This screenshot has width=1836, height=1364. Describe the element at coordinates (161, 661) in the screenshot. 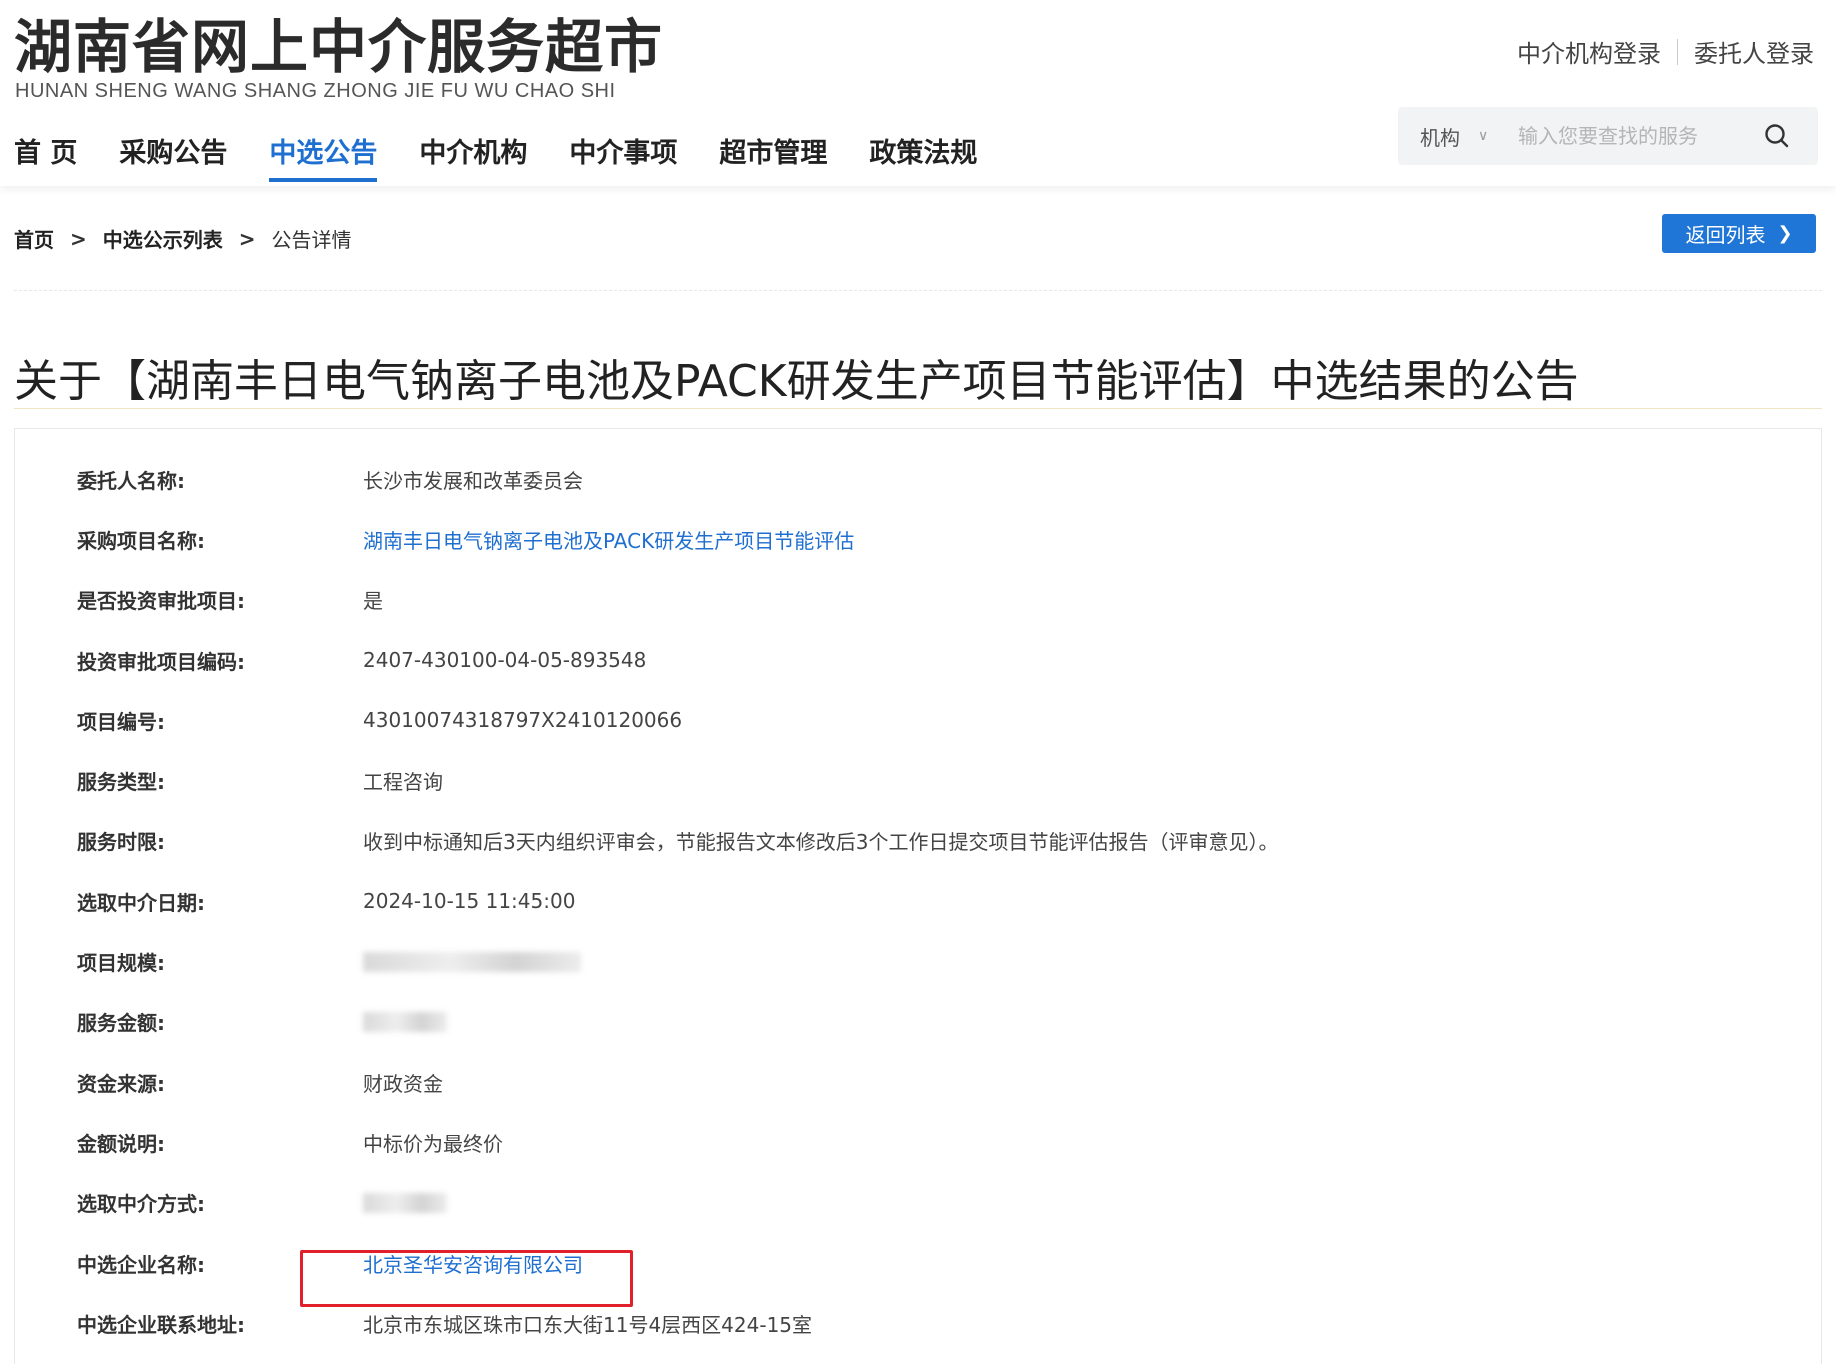

I see `detail-label: 投资审批项目编码:` at that location.